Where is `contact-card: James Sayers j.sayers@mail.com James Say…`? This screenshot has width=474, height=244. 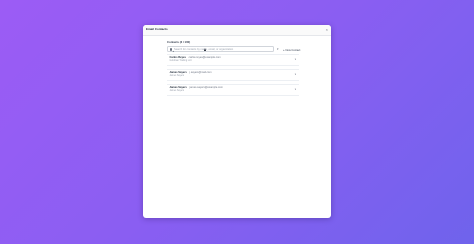 contact-card: James Sayers j.sayers@mail.com James Say… is located at coordinates (233, 74).